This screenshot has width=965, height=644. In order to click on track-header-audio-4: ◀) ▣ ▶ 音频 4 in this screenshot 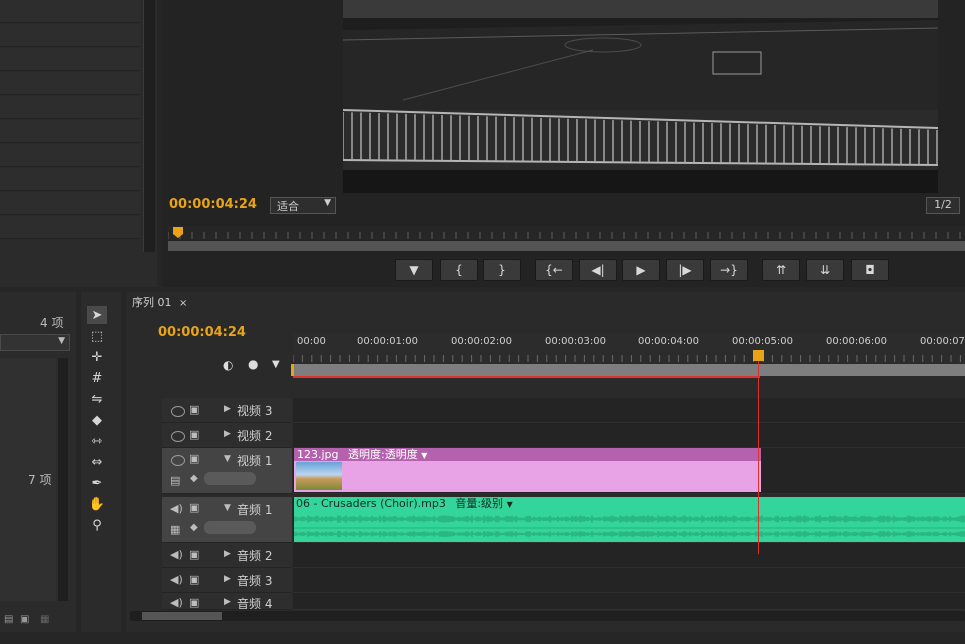, I will do `click(227, 601)`.